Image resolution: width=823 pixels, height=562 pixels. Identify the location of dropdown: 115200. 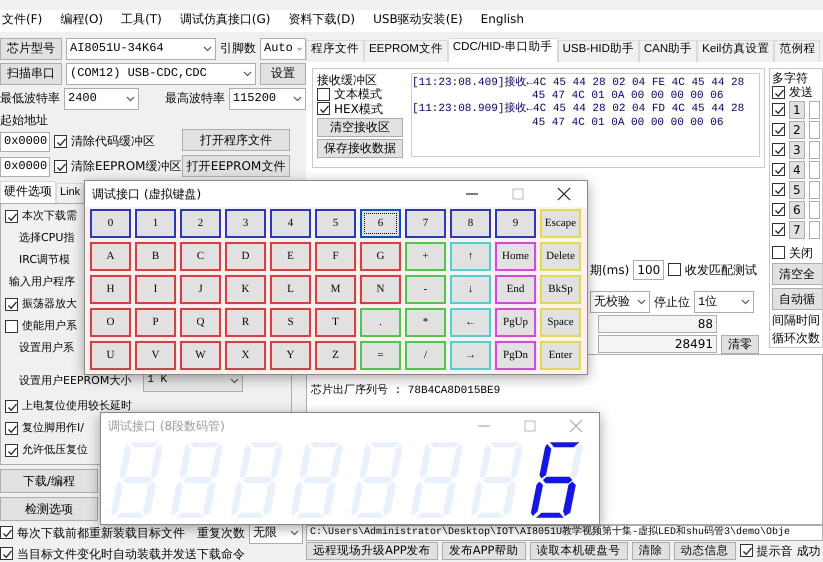
(267, 99).